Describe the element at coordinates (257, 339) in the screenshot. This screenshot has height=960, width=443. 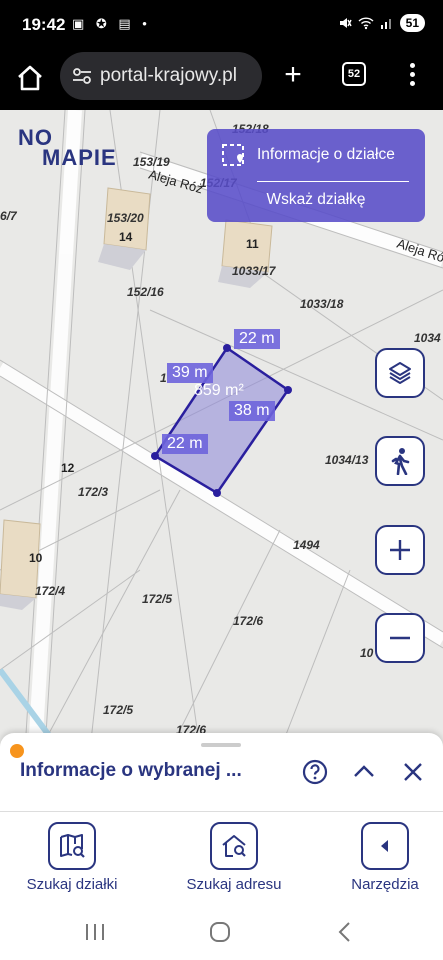
I see `measurement-top: 22 m` at that location.